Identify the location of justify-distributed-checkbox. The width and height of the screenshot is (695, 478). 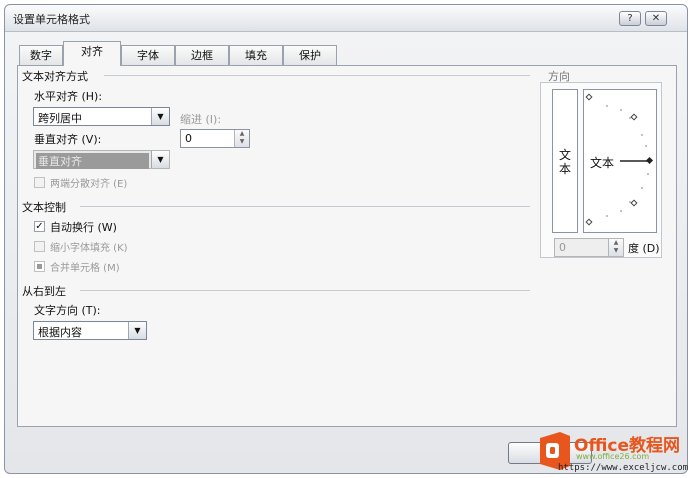
(39, 182).